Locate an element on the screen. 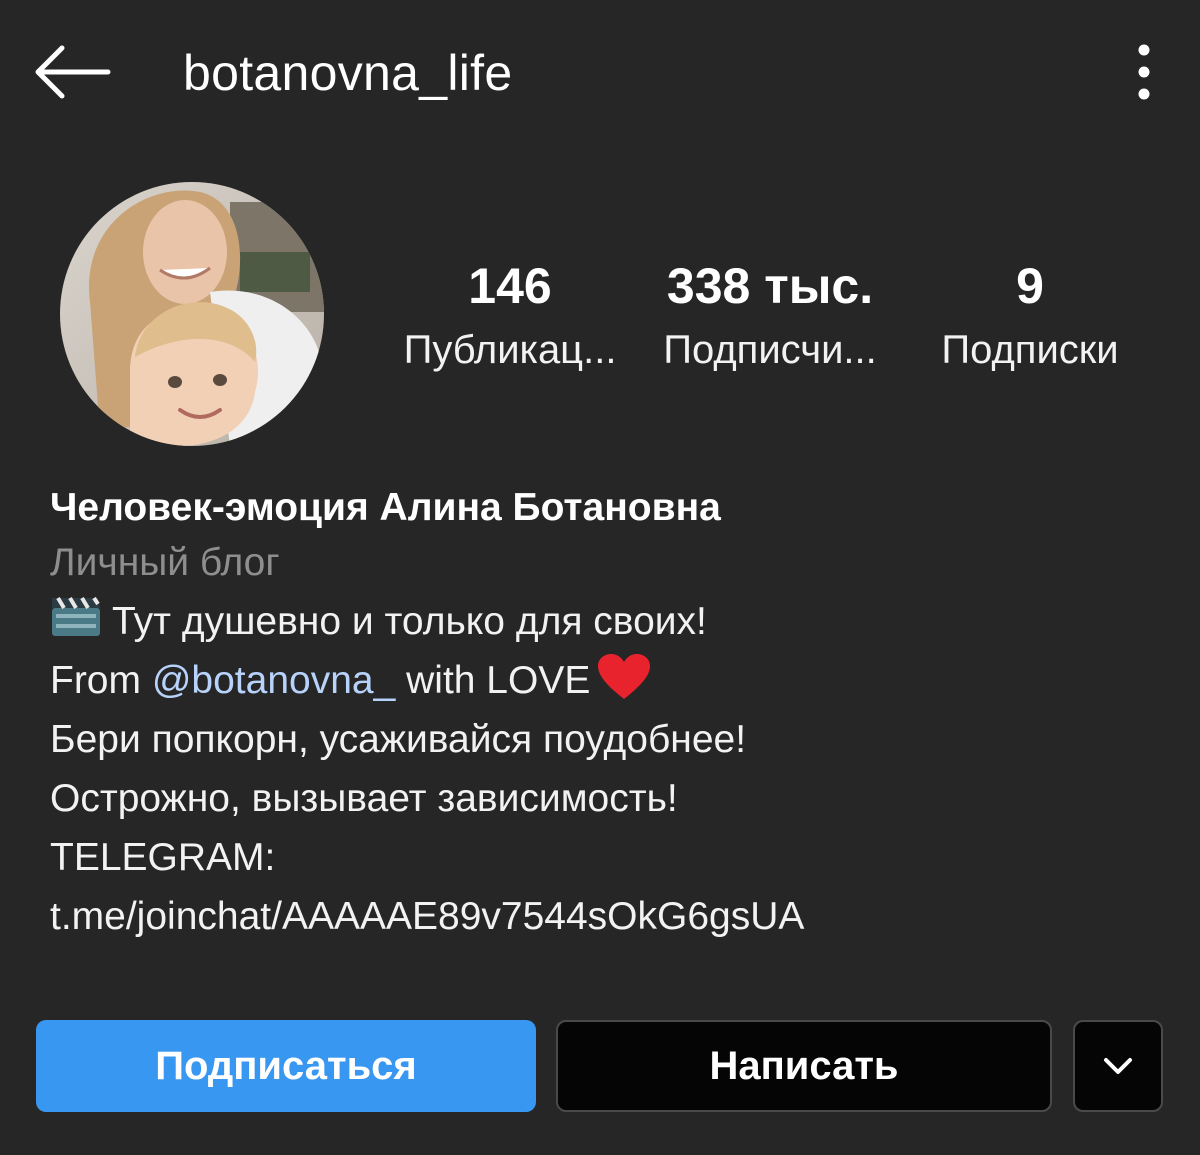 Image resolution: width=1200 pixels, height=1155 pixels. bio-line-2: From @botanovna_ with LOVE is located at coordinates (610, 680).